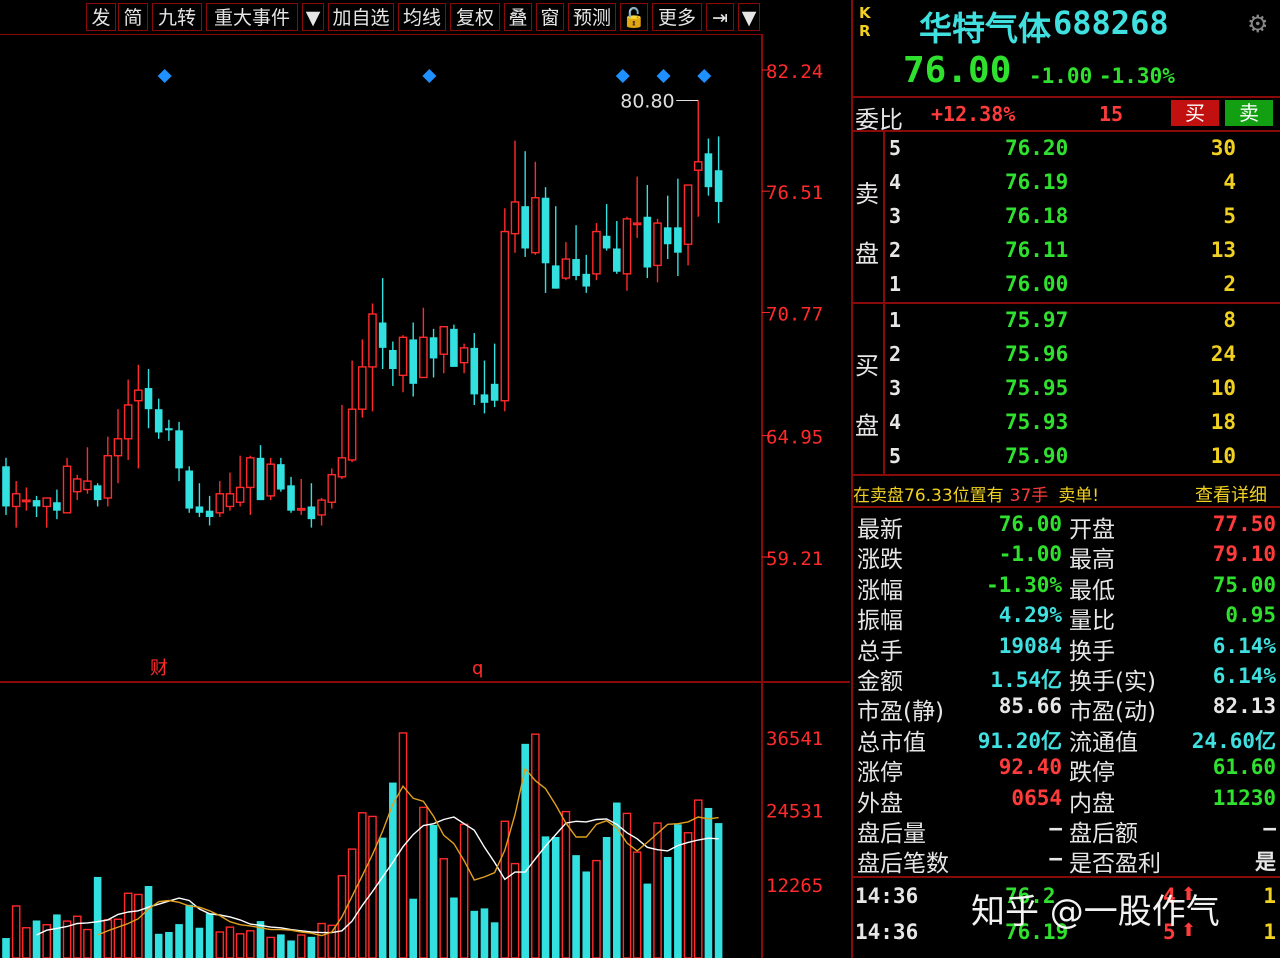 This screenshot has height=958, width=1280. What do you see at coordinates (1037, 354) in the screenshot?
I see `bids-price: 75.96` at bounding box center [1037, 354].